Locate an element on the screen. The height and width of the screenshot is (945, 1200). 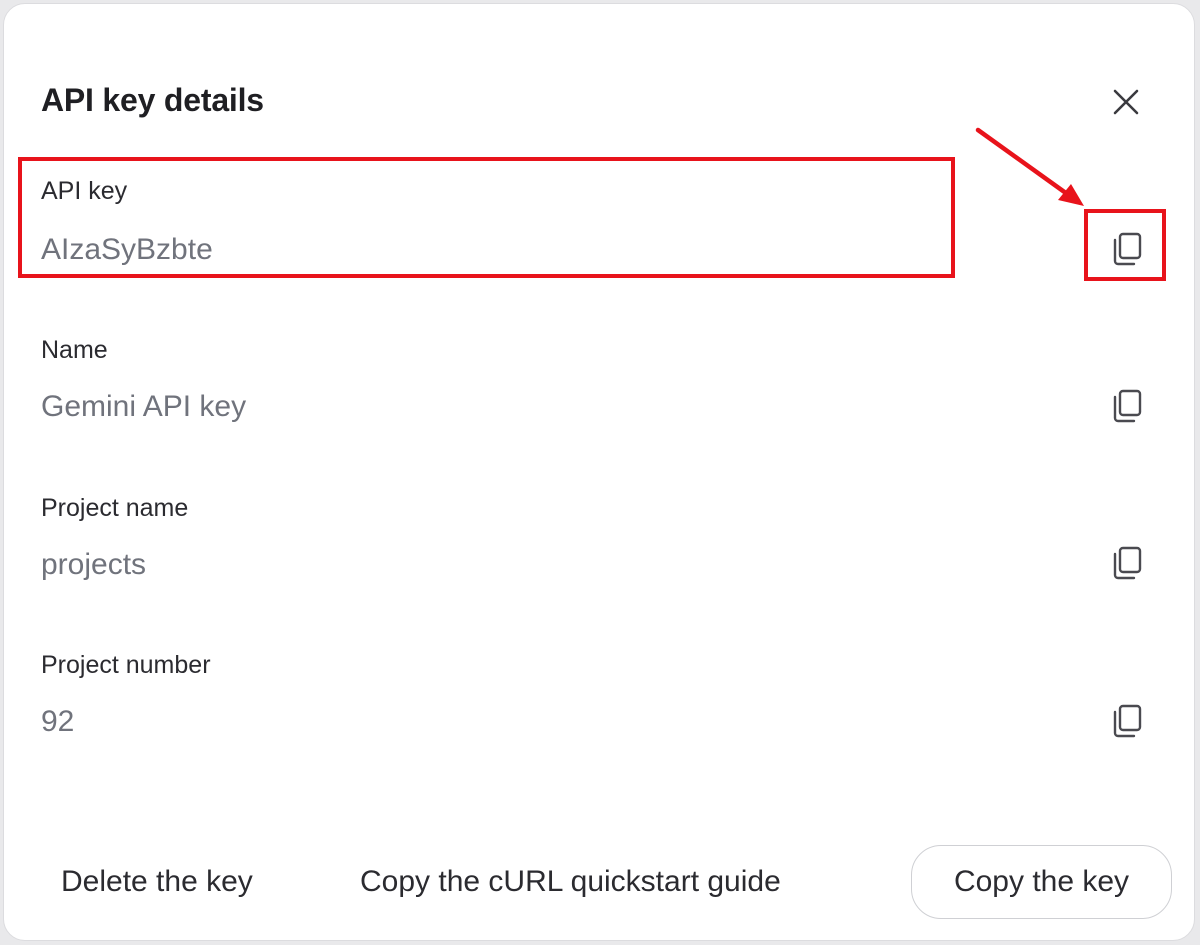
field-label: Project name is located at coordinates (115, 508).